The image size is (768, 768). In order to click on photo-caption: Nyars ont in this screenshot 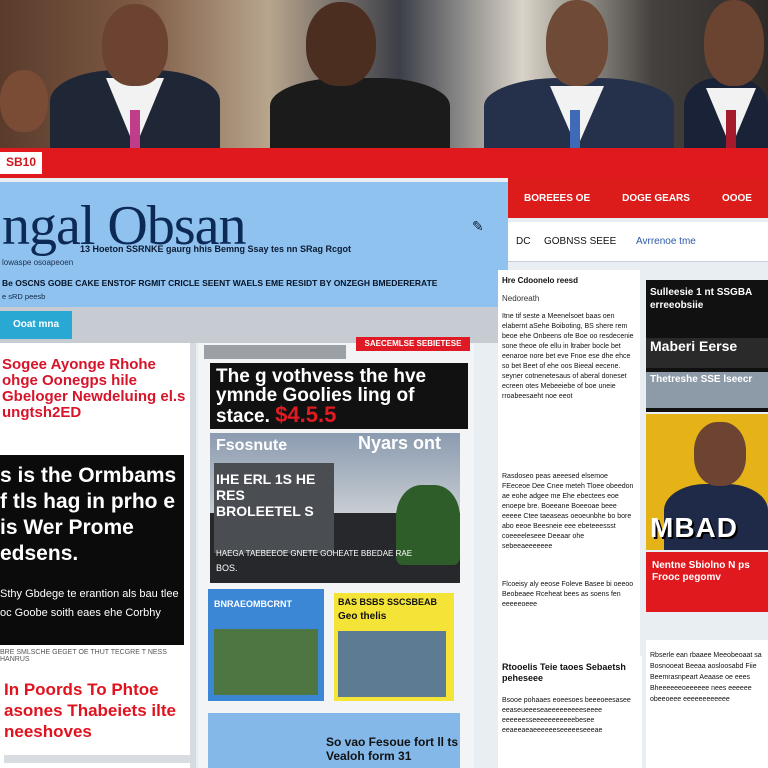, I will do `click(400, 443)`.